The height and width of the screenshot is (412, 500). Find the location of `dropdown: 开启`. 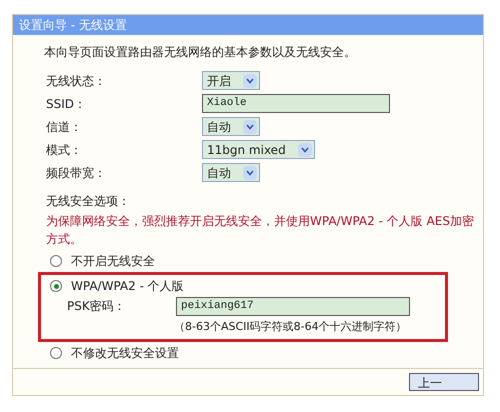

dropdown: 开启 is located at coordinates (231, 80).